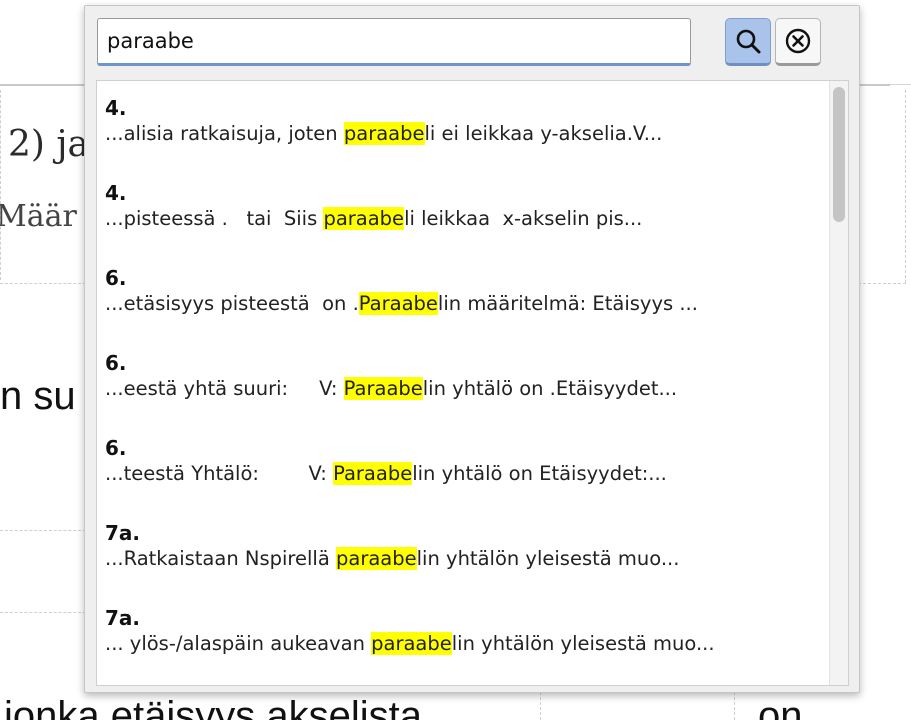 Image resolution: width=911 pixels, height=720 pixels. What do you see at coordinates (219, 473) in the screenshot?
I see `snippet-text: ...teestä Yhtälö: V:` at bounding box center [219, 473].